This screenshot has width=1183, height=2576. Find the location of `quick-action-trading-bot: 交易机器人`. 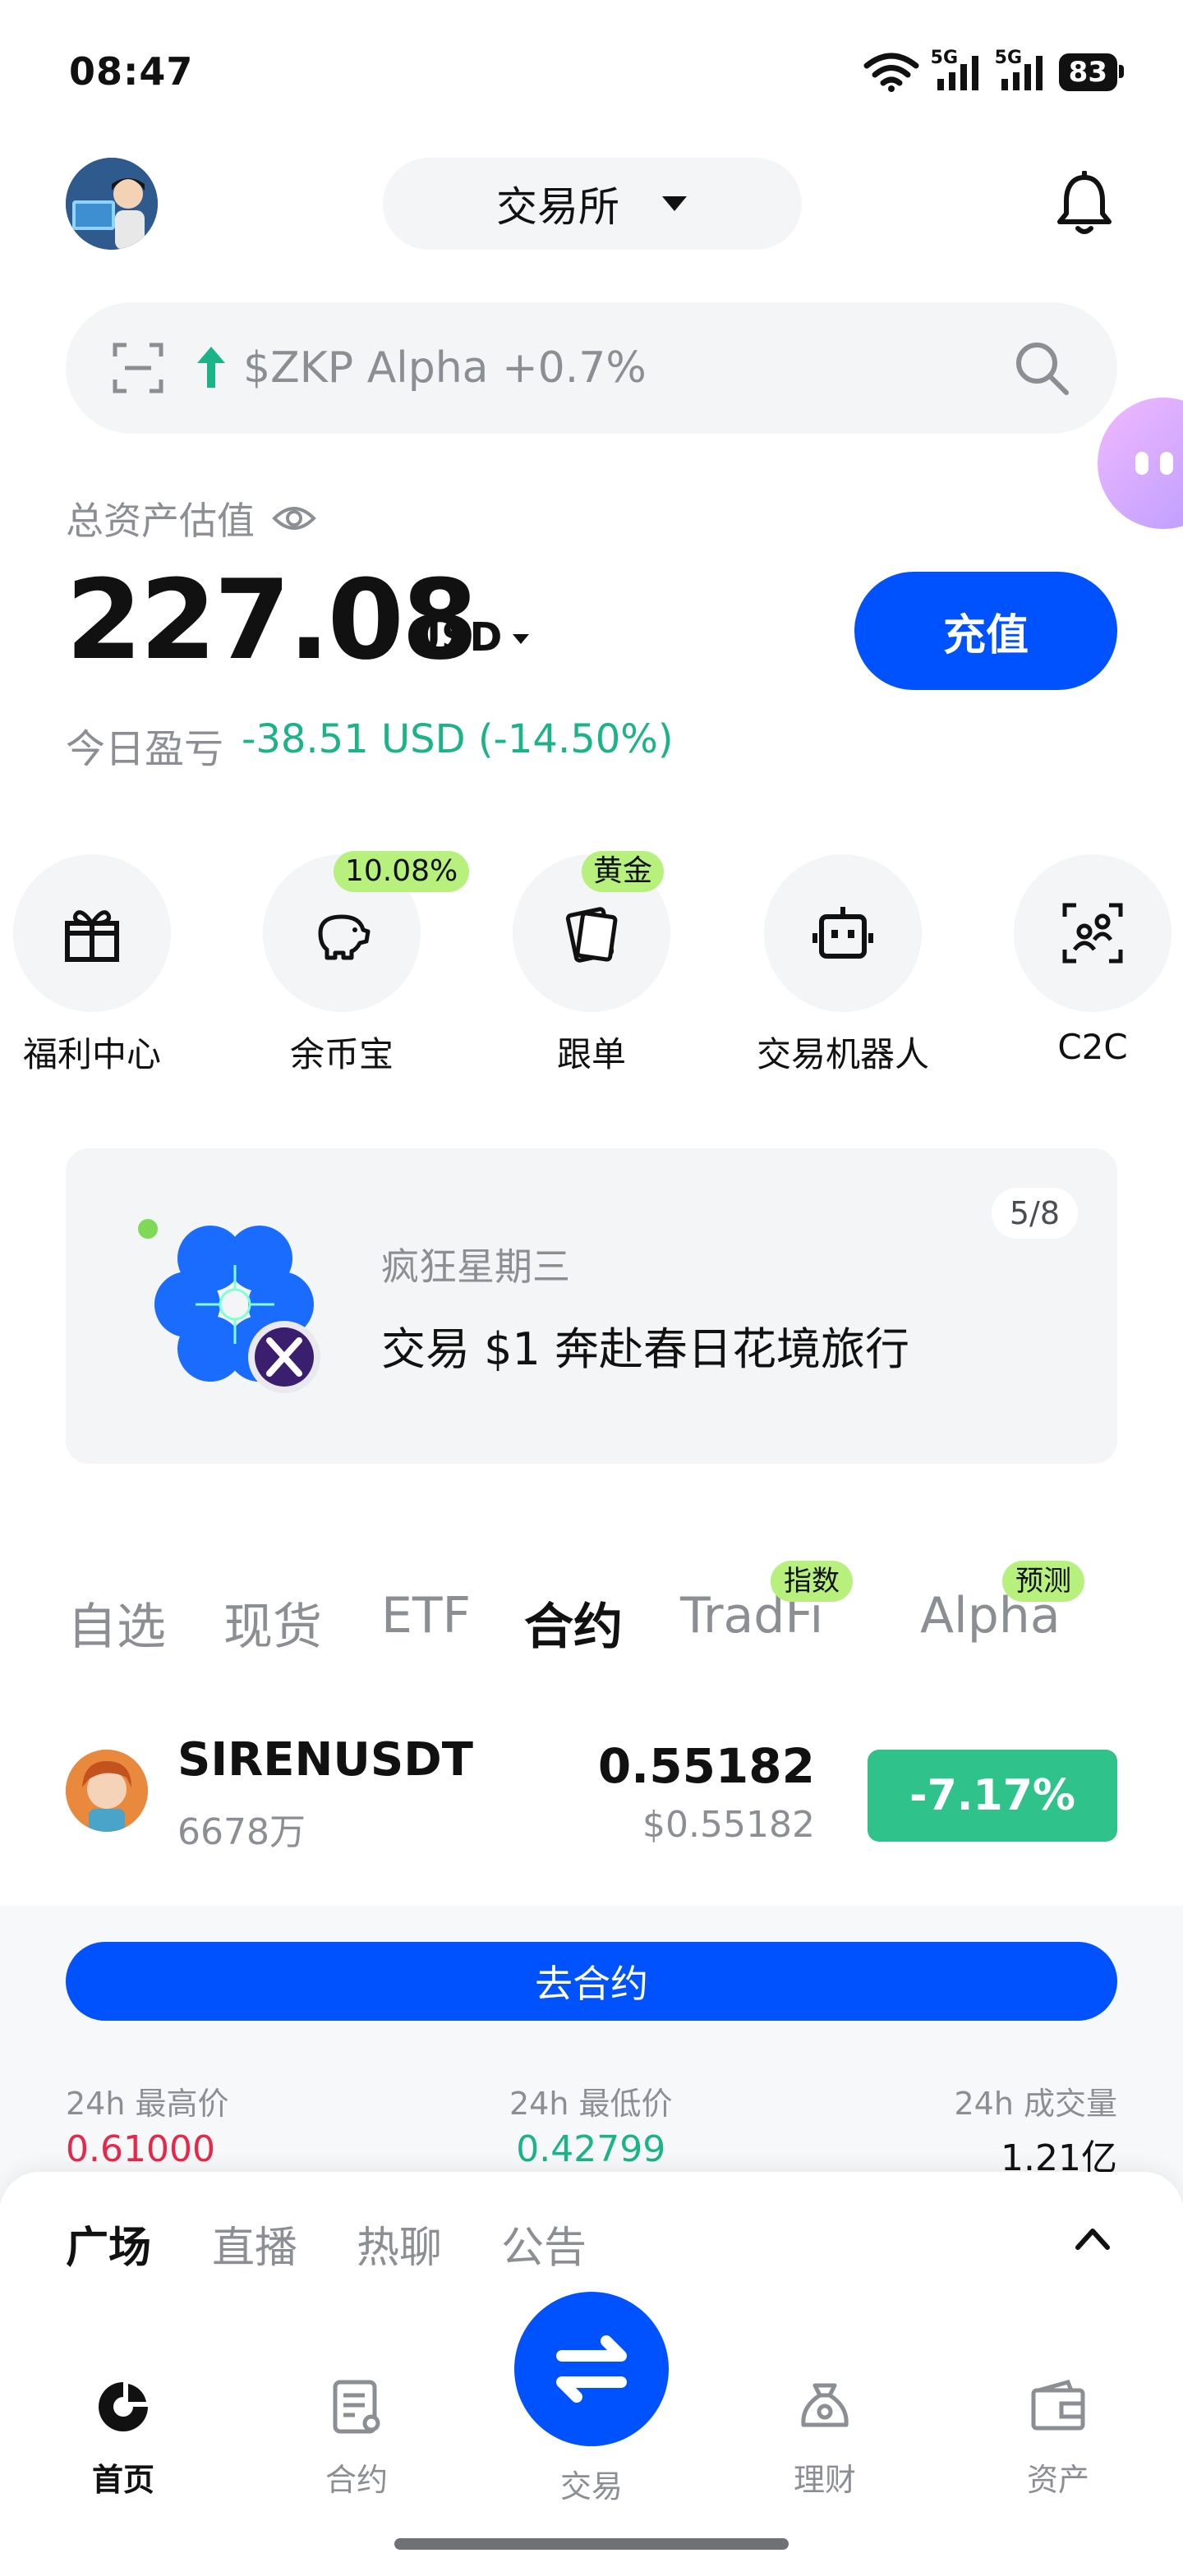

quick-action-trading-bot: 交易机器人 is located at coordinates (820, 969).